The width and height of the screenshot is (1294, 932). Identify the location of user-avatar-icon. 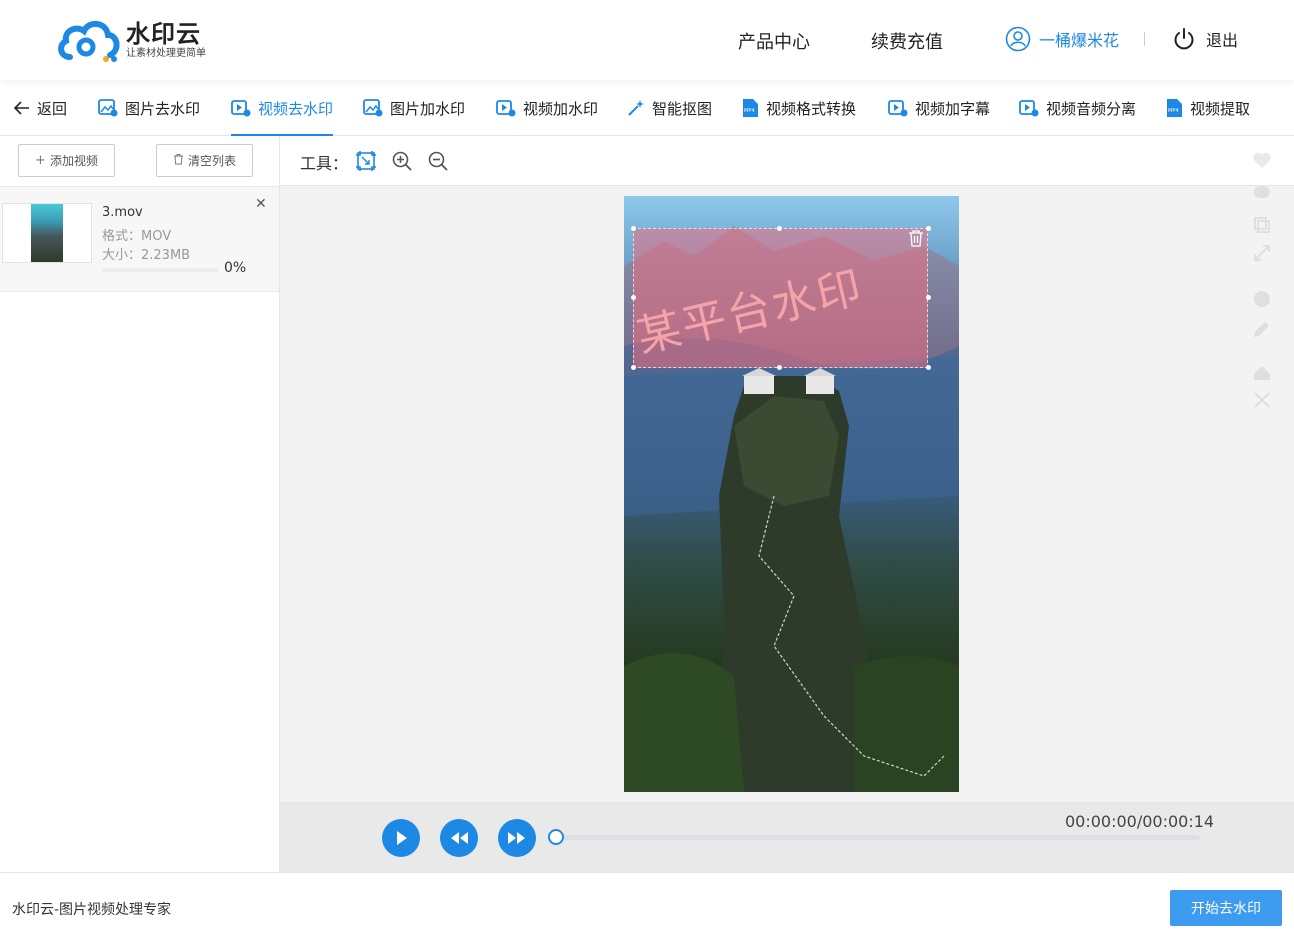
(1018, 39).